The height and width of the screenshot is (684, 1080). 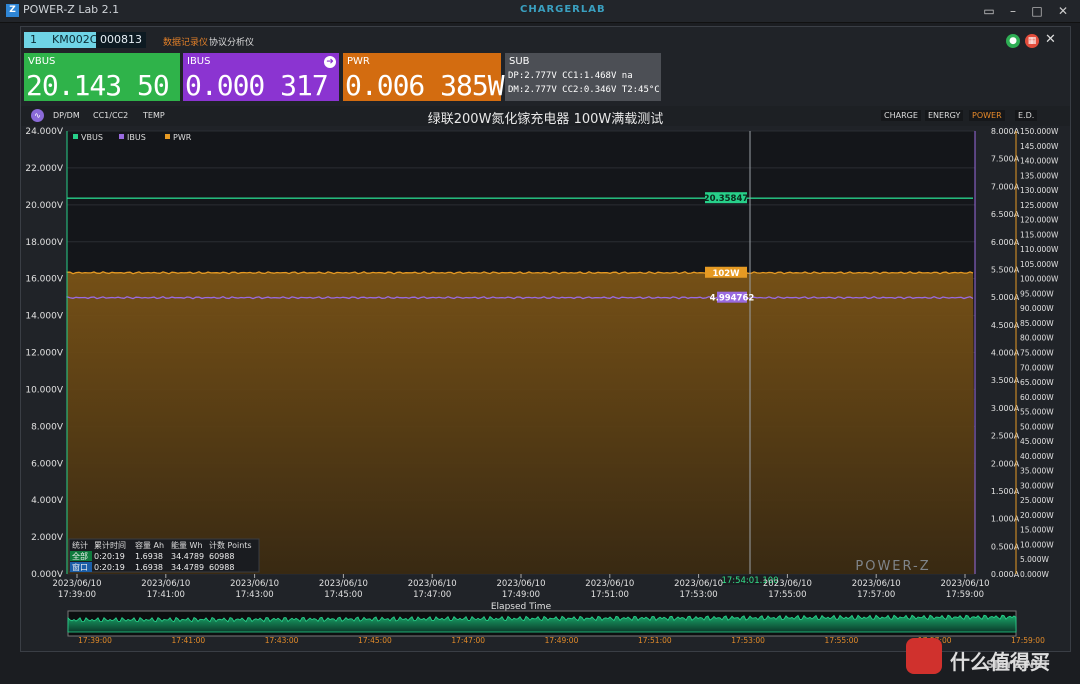 What do you see at coordinates (1005, 353) in the screenshot?
I see `y-mid-tick: 4.000A` at bounding box center [1005, 353].